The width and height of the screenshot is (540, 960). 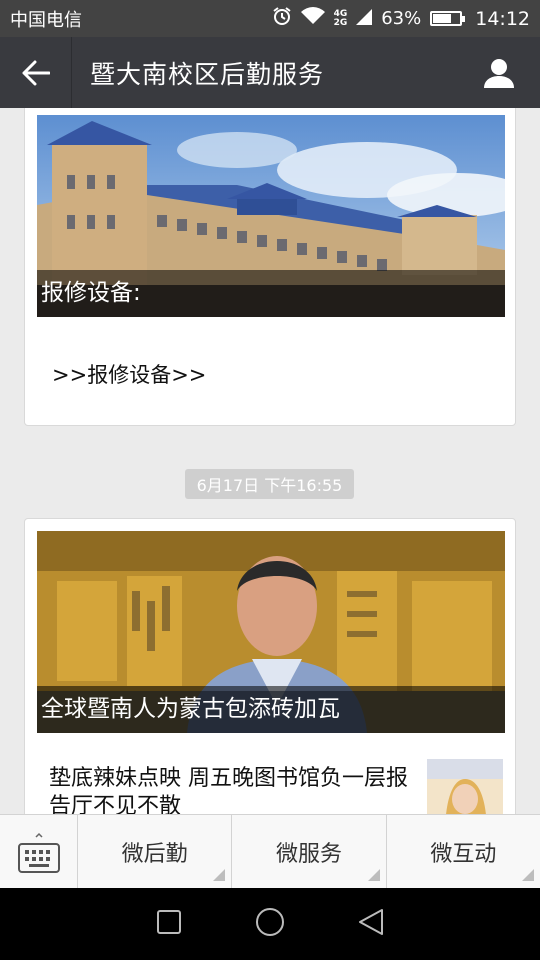 I want to click on system-nav-bar, so click(x=270, y=924).